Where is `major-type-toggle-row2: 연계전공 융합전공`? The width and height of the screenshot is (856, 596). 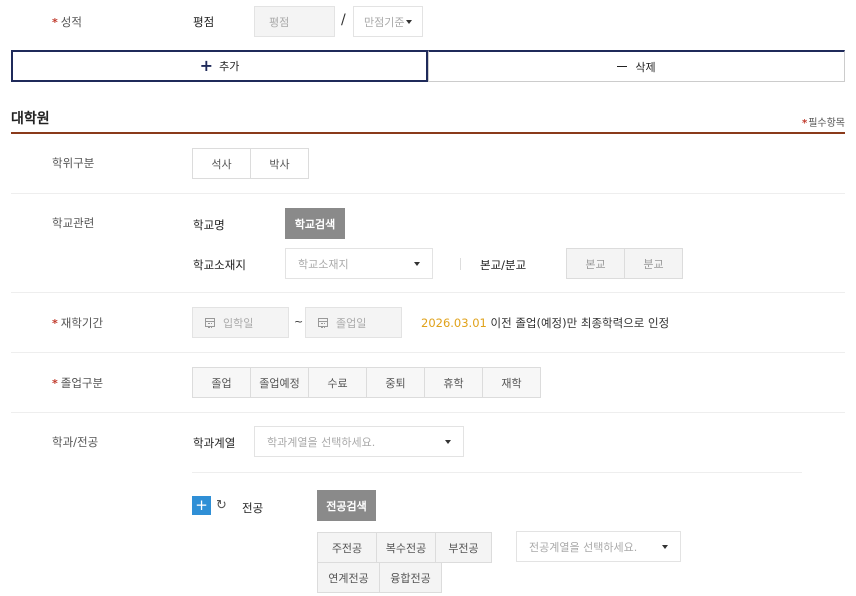 major-type-toggle-row2: 연계전공 융합전공 is located at coordinates (379, 577).